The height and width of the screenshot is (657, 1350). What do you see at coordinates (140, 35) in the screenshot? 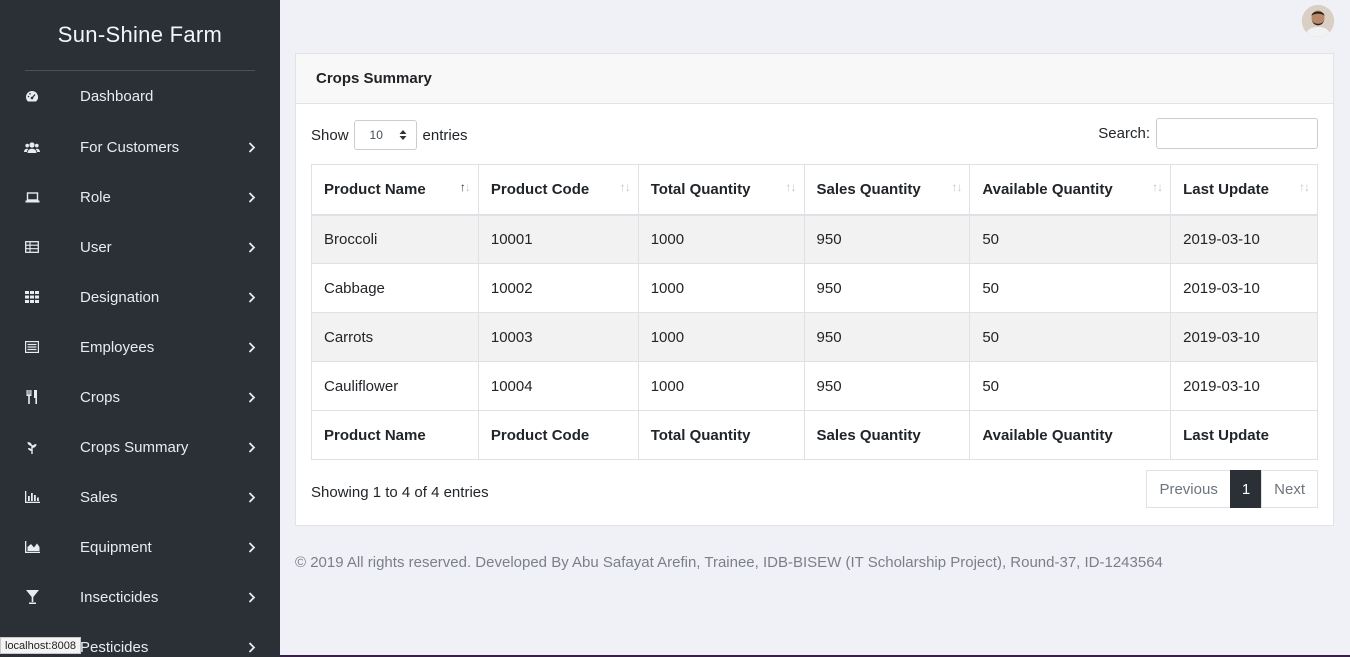
I see `brand-title: Sun-Shine Farm` at bounding box center [140, 35].